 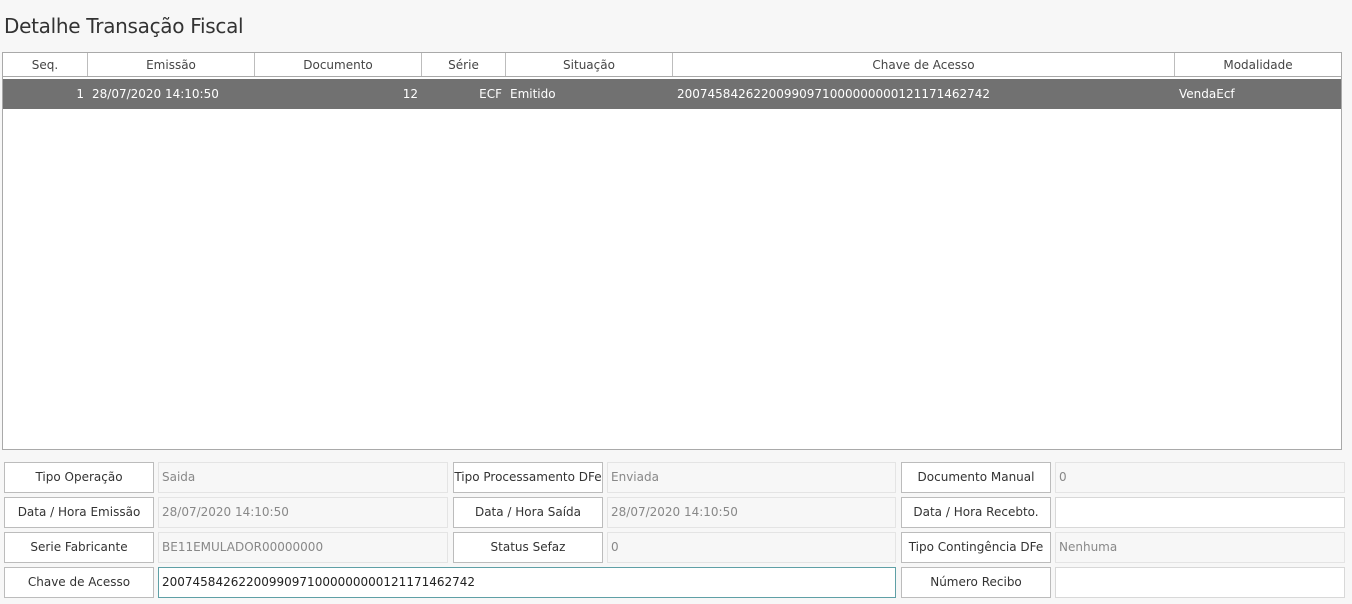 What do you see at coordinates (79, 582) in the screenshot?
I see `chave-acesso-label: Chave de Acesso` at bounding box center [79, 582].